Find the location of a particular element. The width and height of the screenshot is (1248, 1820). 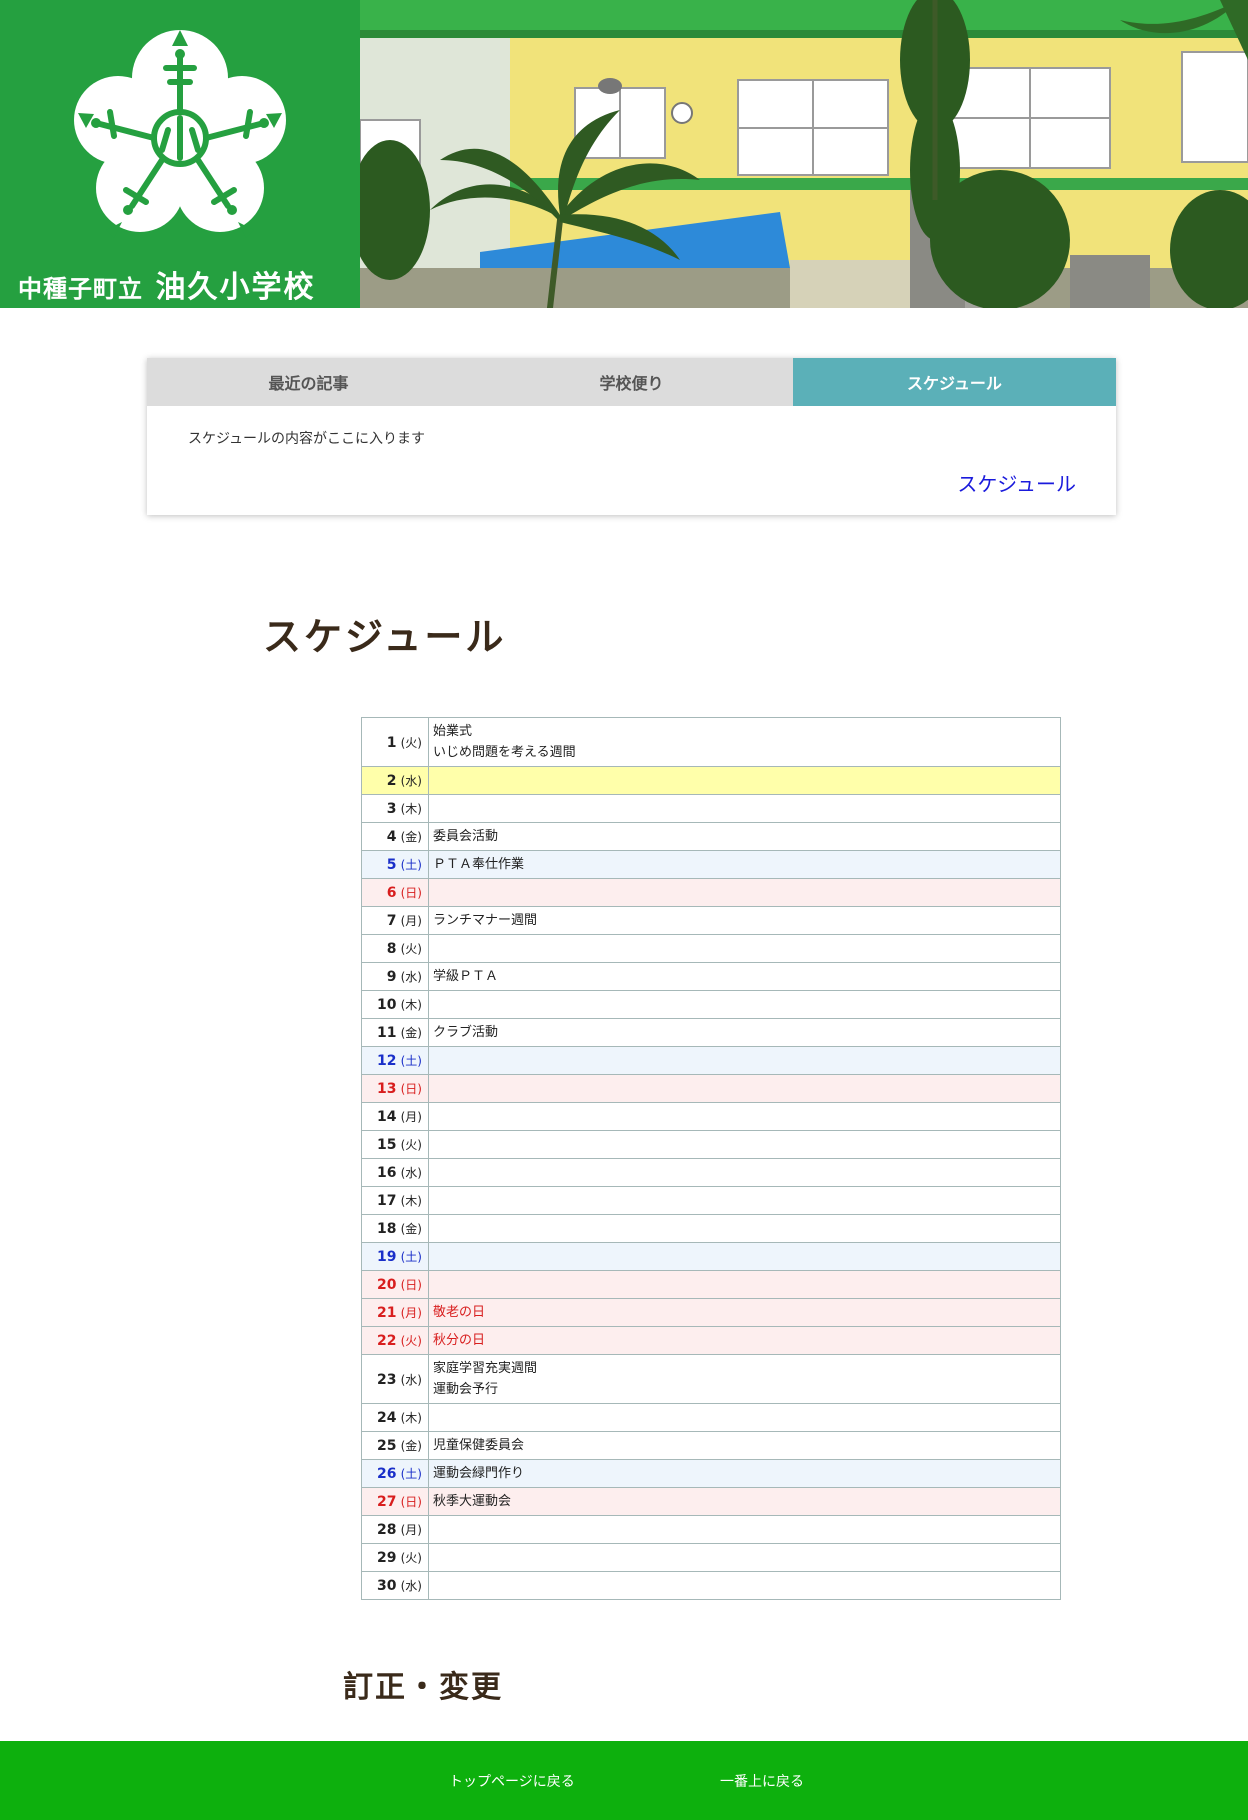

day-number: 13 is located at coordinates (387, 1089).